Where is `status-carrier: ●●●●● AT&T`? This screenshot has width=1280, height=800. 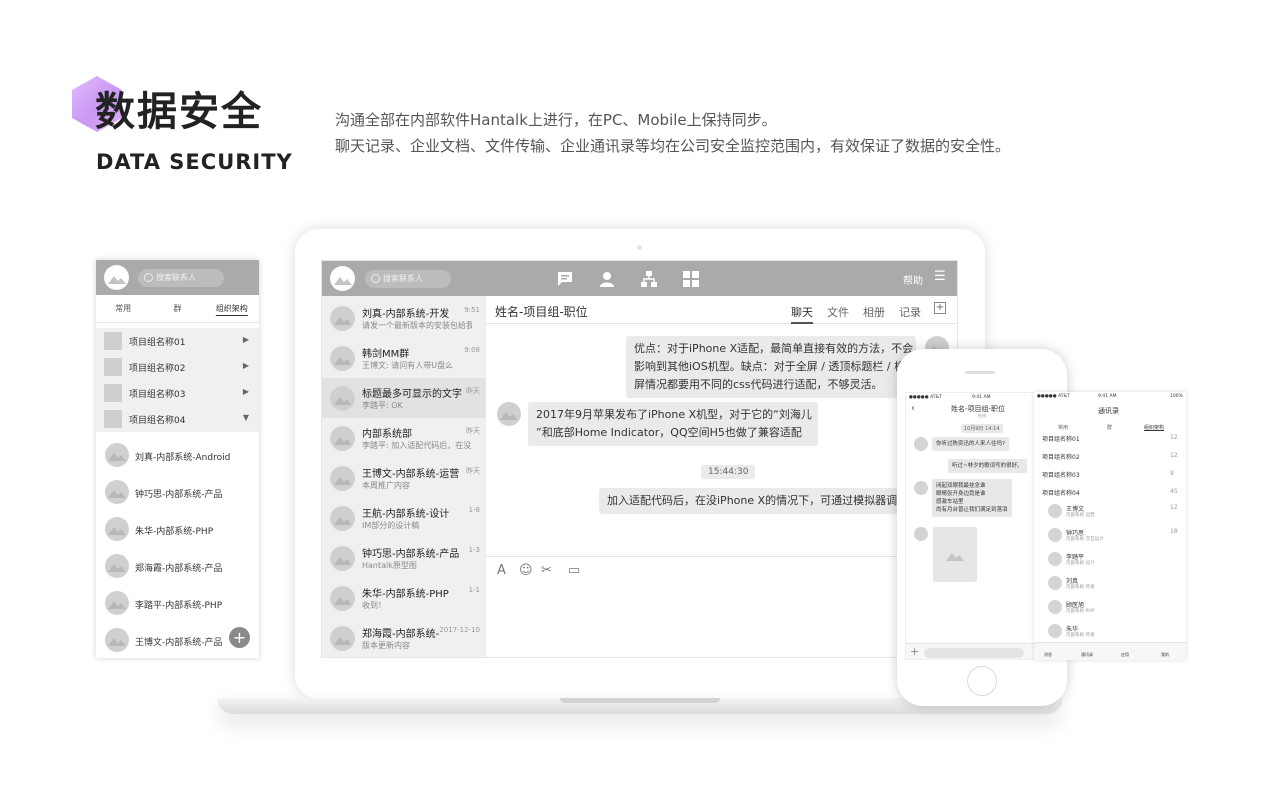
status-carrier: ●●●●● AT&T is located at coordinates (925, 397).